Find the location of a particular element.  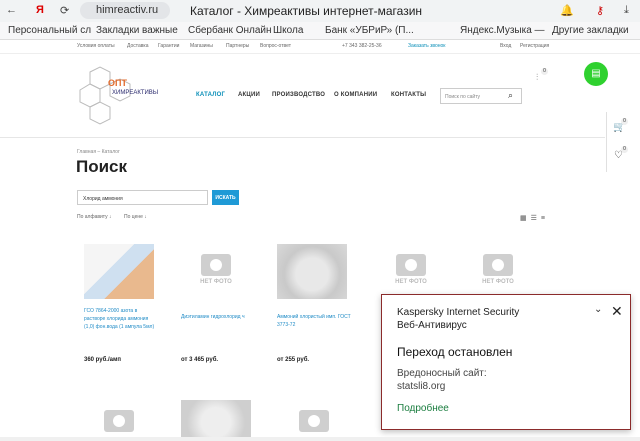

bookmark-item: Персональный сл is located at coordinates (49, 30).